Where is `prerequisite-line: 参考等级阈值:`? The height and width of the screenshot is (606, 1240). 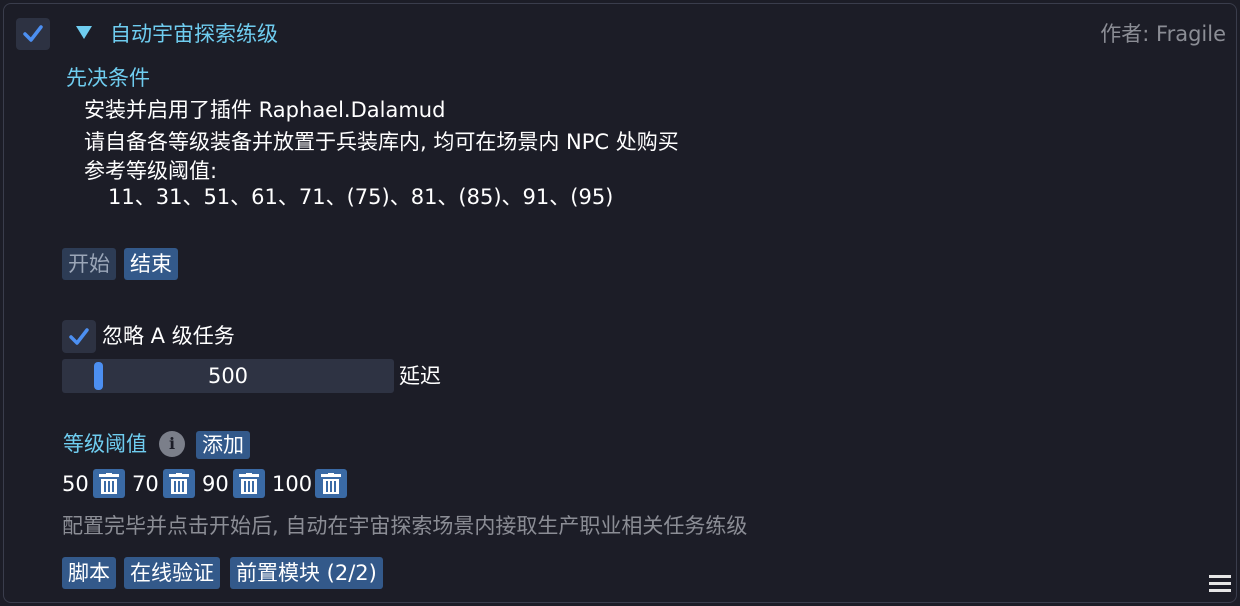 prerequisite-line: 参考等级阈值: is located at coordinates (151, 171).